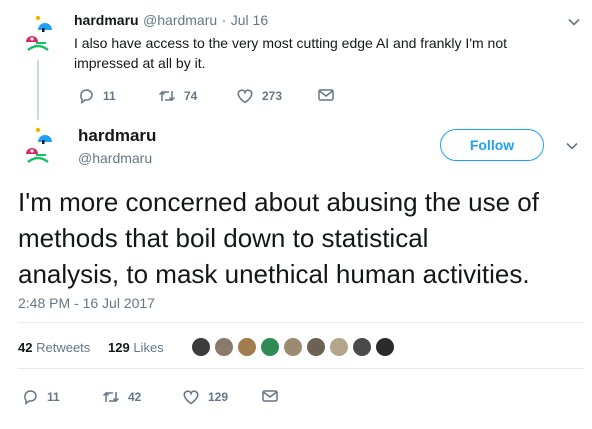 This screenshot has width=592, height=429. Describe the element at coordinates (25, 347) in the screenshot. I see `retweets-stat-count: 42` at that location.